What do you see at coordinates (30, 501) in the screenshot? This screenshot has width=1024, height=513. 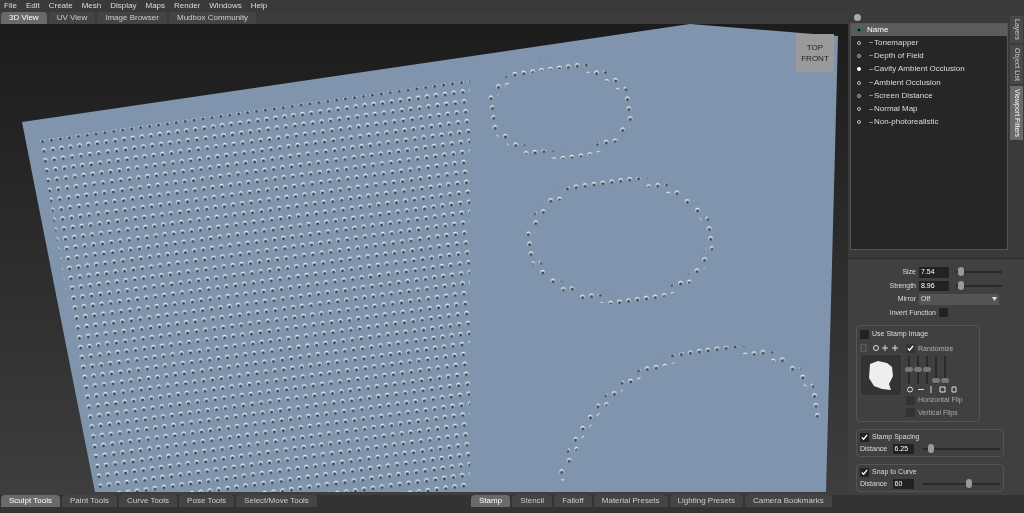 I see `tab: Sculpt Tools` at bounding box center [30, 501].